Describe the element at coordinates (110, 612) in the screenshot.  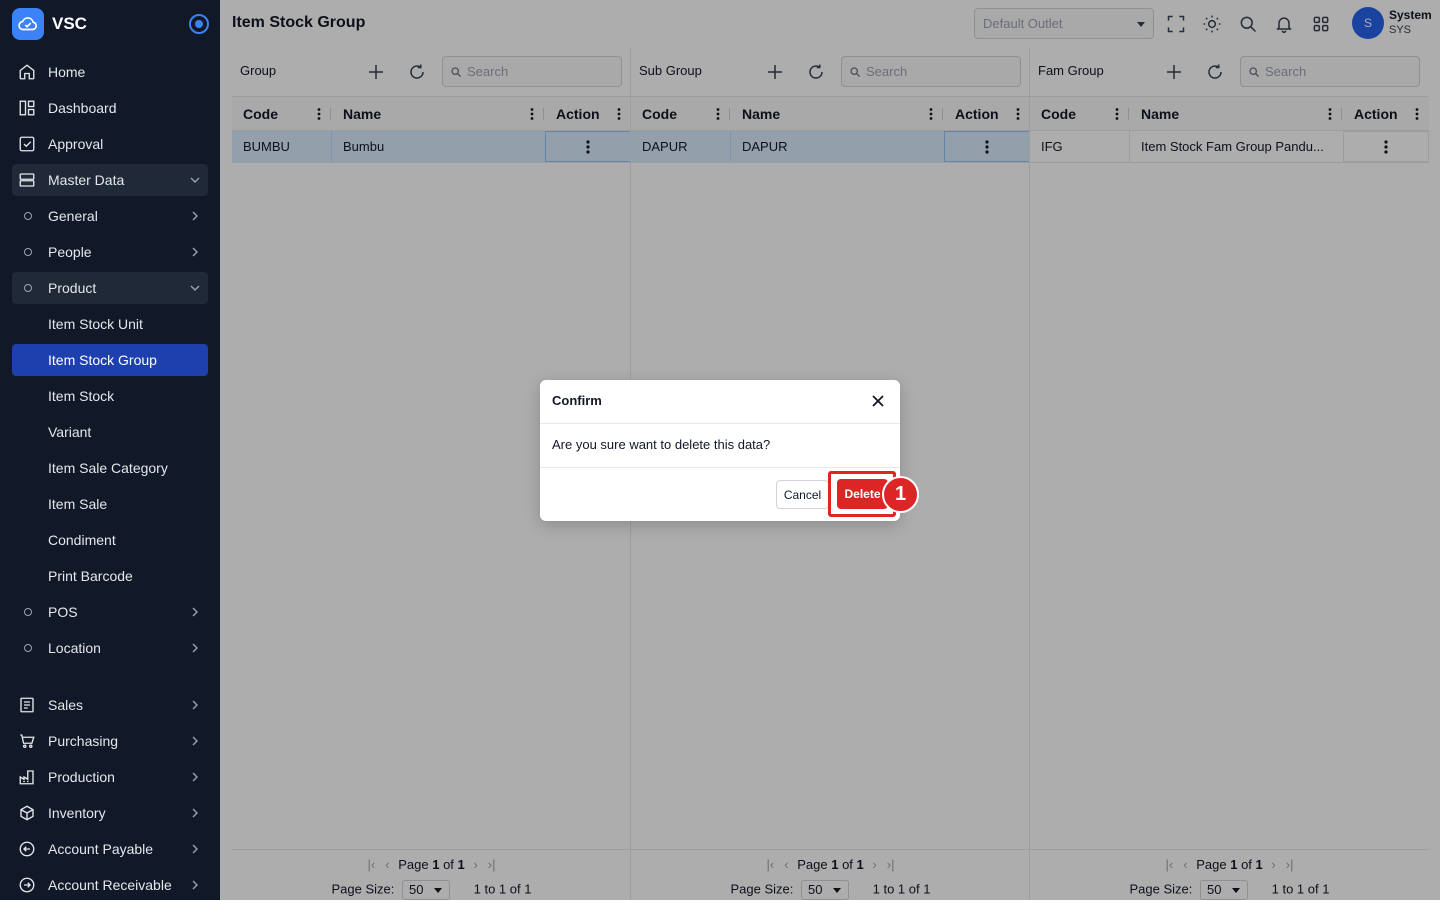
I see `sidebar-item-pos: POS` at that location.